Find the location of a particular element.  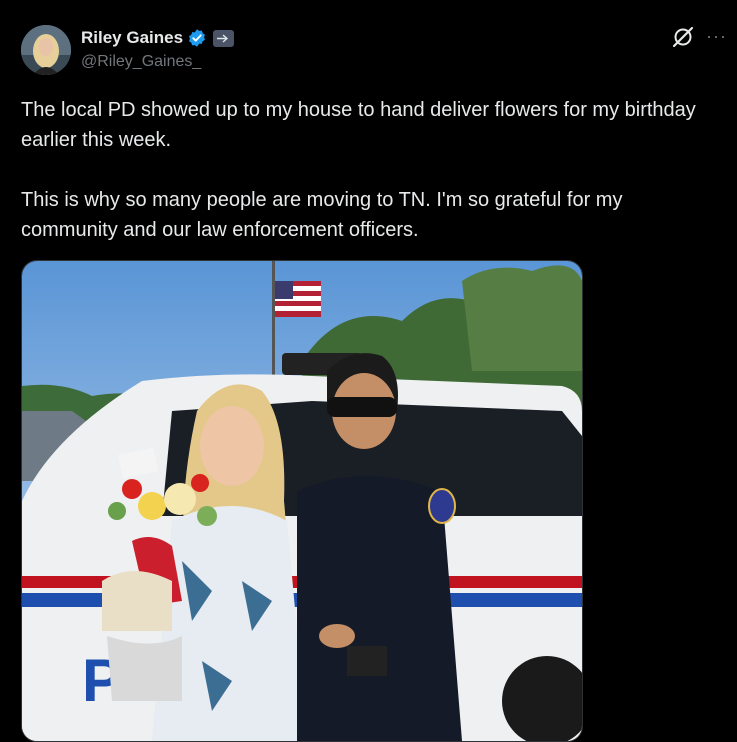

more-options-icon: ··· is located at coordinates (716, 36).